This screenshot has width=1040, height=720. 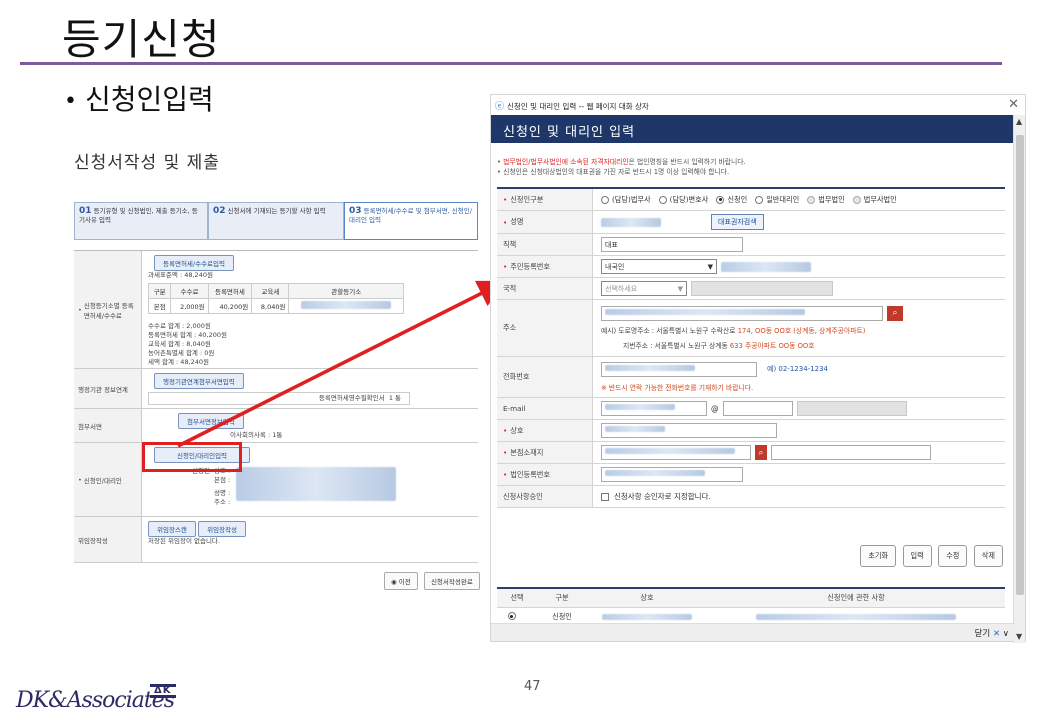 I want to click on list-th-company: 상호, so click(x=647, y=598).